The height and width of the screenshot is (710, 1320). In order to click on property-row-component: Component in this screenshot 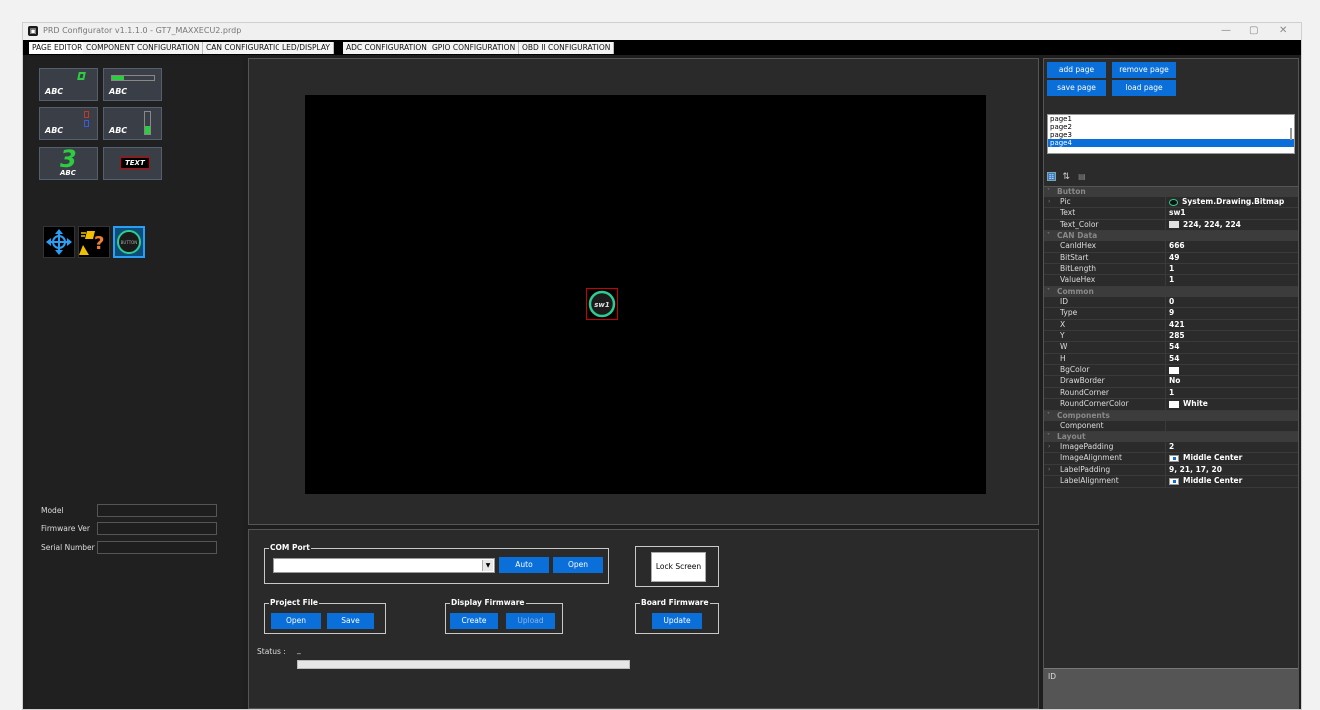, I will do `click(1171, 426)`.